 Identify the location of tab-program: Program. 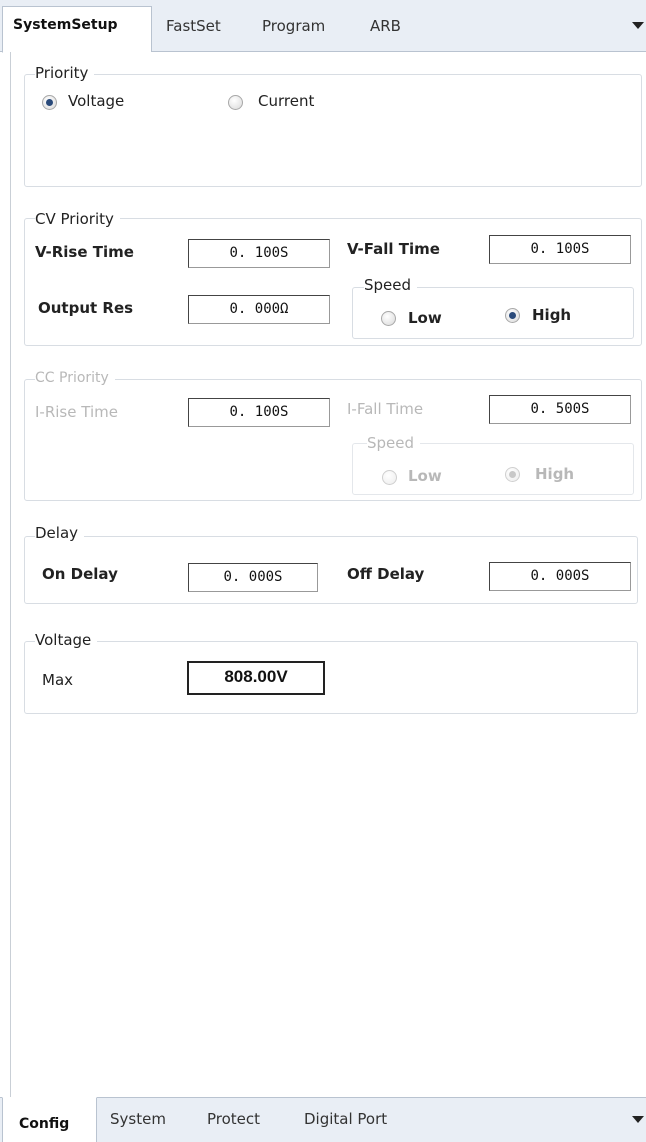
(293, 26).